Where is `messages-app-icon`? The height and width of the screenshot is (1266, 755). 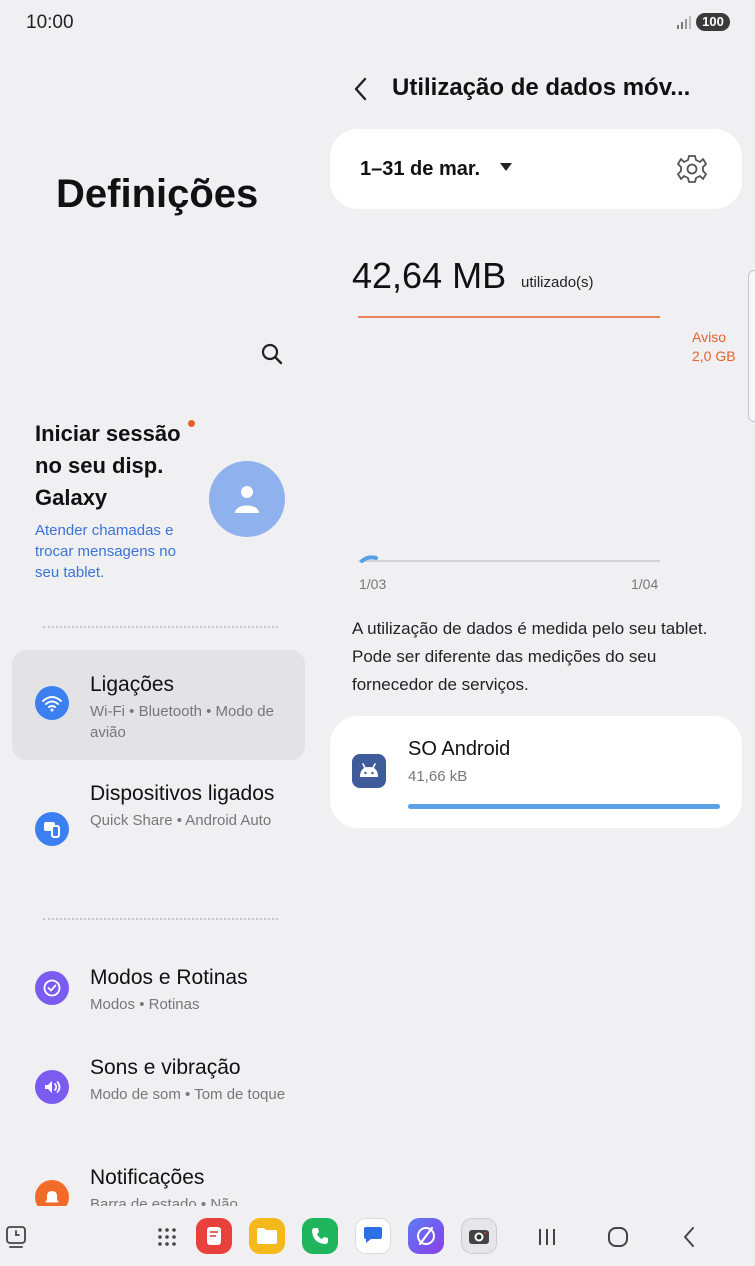
messages-app-icon is located at coordinates (373, 1236).